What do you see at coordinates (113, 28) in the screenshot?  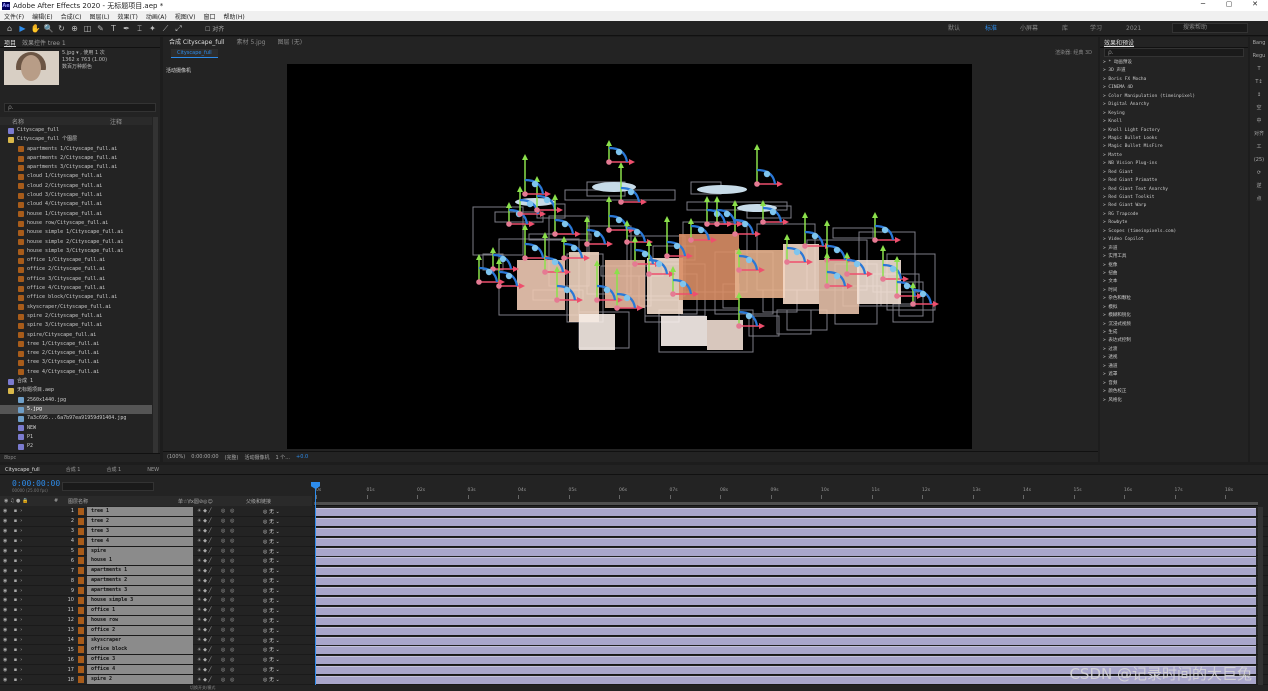 I see `tool-8-icon: T` at bounding box center [113, 28].